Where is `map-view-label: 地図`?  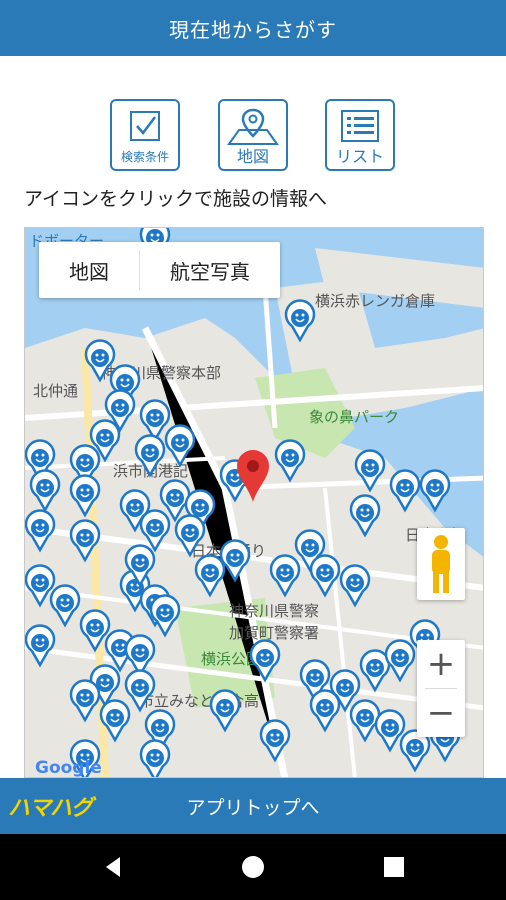
map-view-label: 地図 is located at coordinates (252, 156).